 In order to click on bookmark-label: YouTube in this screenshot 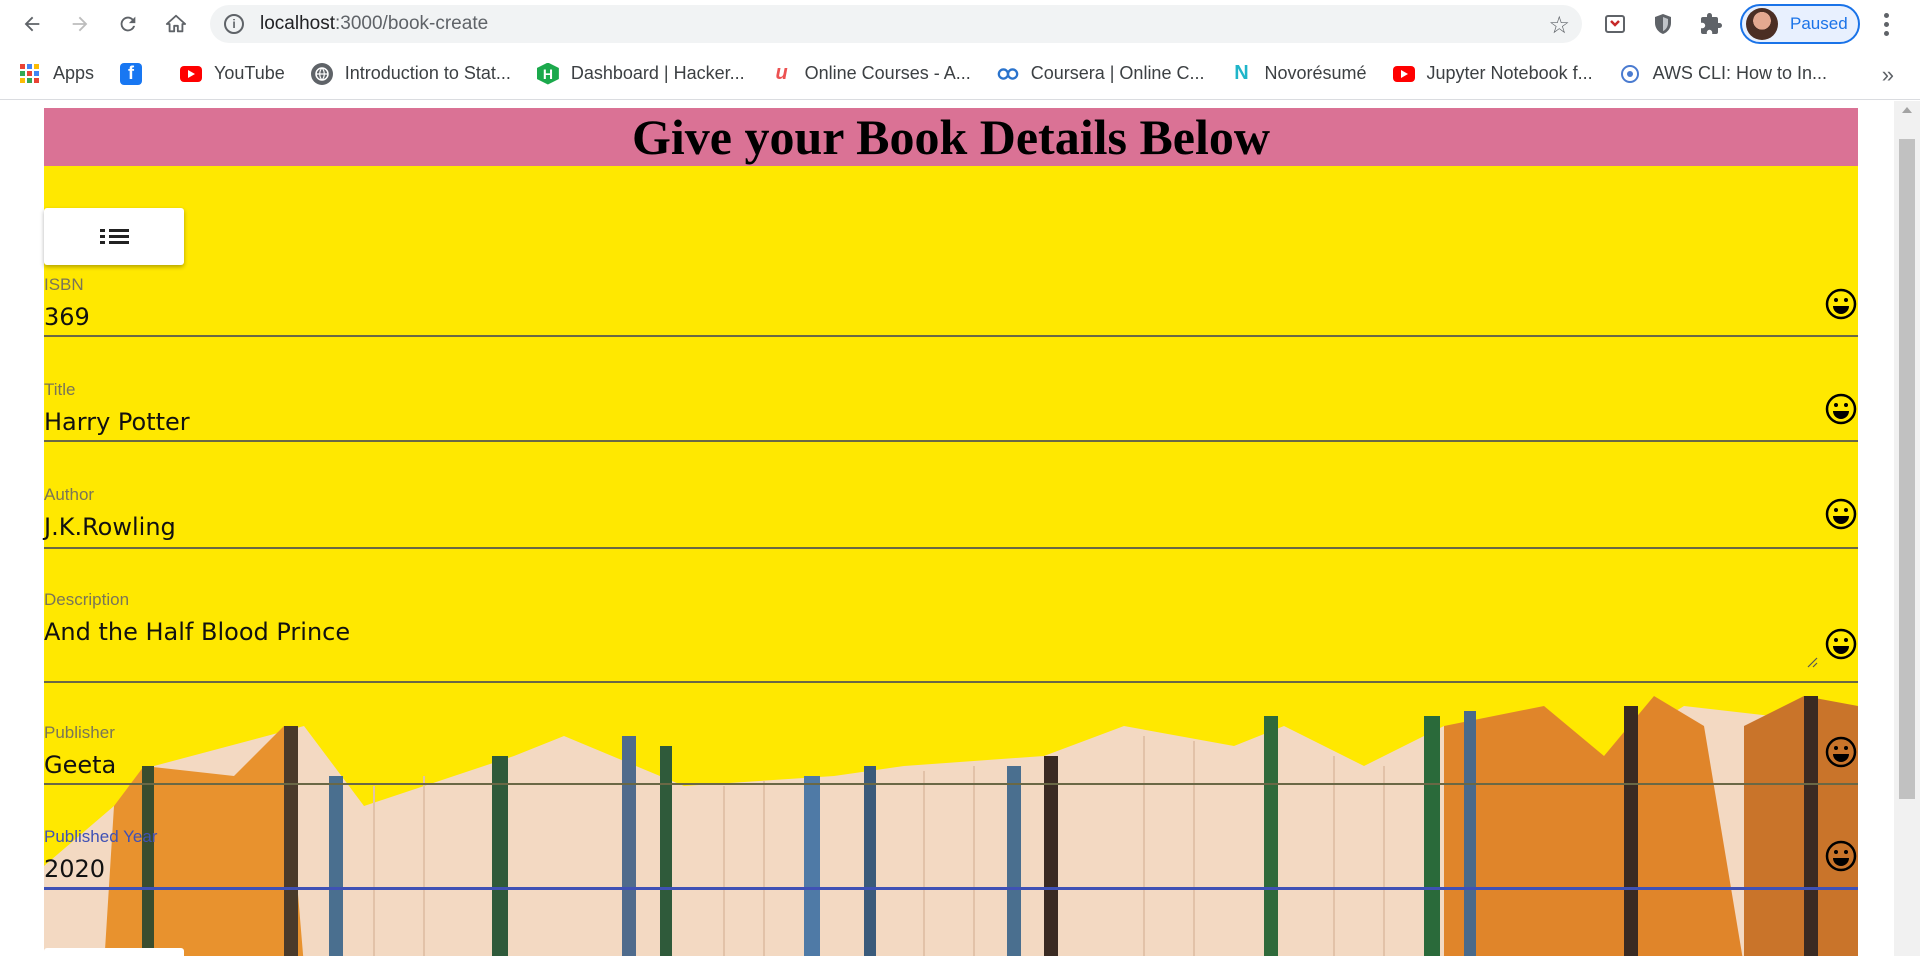, I will do `click(249, 73)`.